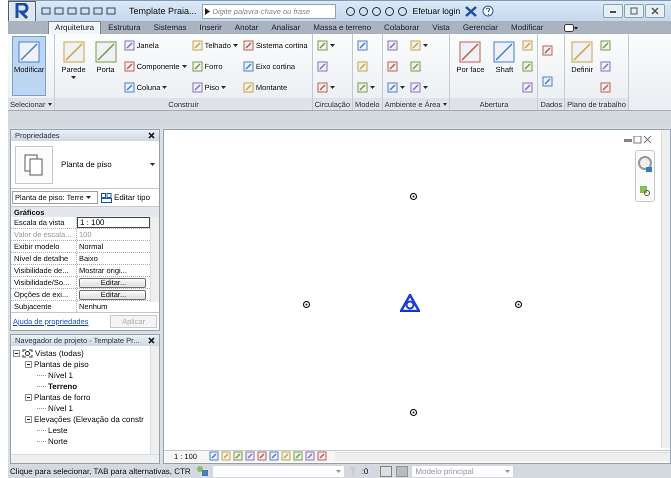 Image resolution: width=671 pixels, height=478 pixels. What do you see at coordinates (645, 191) in the screenshot?
I see `zoom-icon` at bounding box center [645, 191].